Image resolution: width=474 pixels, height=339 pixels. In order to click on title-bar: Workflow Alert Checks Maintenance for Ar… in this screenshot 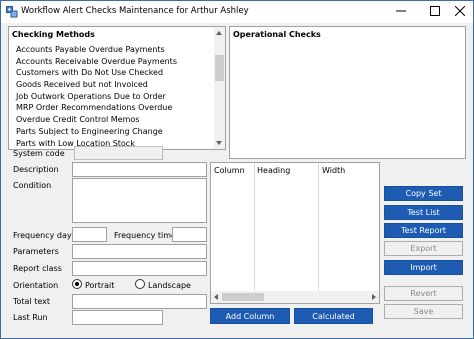, I will do `click(237, 12)`.